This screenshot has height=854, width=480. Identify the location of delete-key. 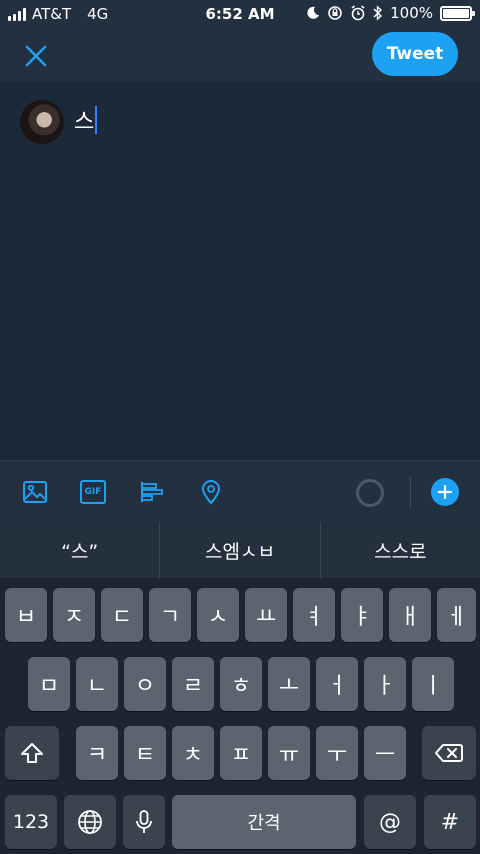
(449, 753).